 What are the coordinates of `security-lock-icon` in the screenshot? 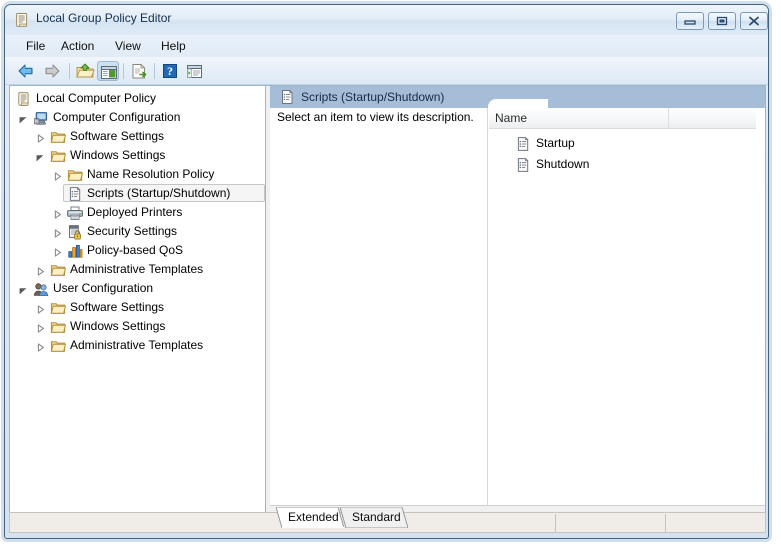 It's located at (75, 232).